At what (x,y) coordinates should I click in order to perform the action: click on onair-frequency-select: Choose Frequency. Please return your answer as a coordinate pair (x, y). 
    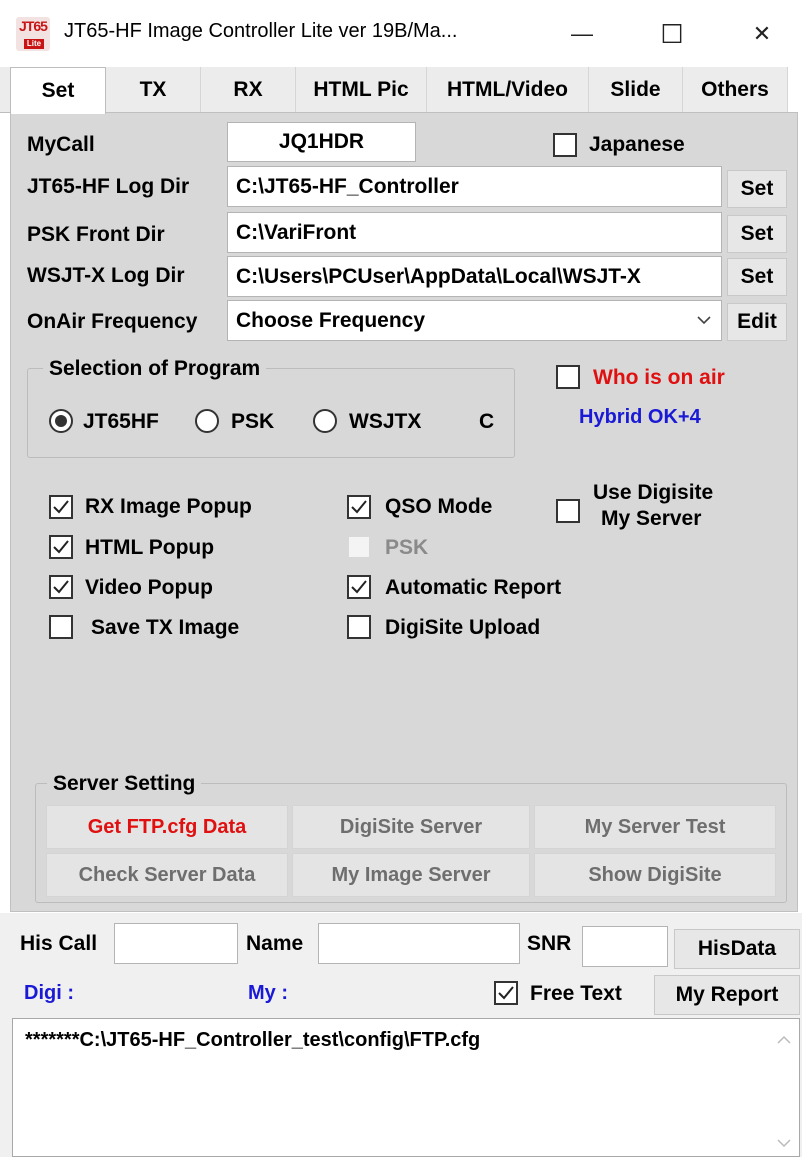
    Looking at the image, I should click on (474, 320).